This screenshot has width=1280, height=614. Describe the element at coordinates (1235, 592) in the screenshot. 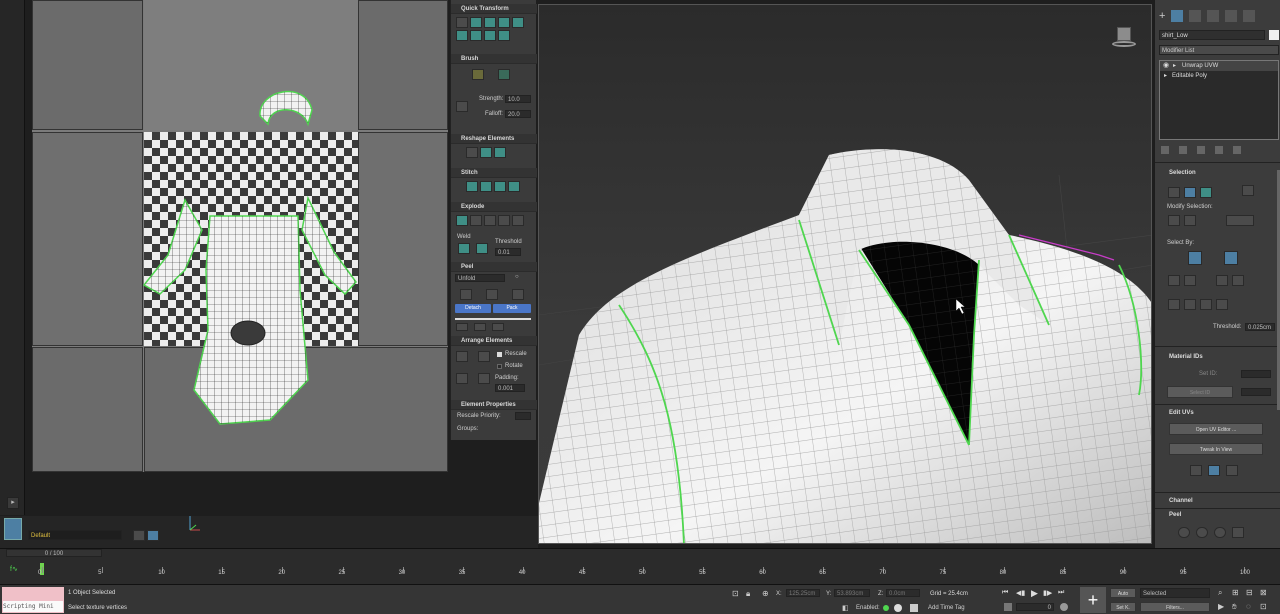

I see `zoom-all-icon: ⊞` at that location.